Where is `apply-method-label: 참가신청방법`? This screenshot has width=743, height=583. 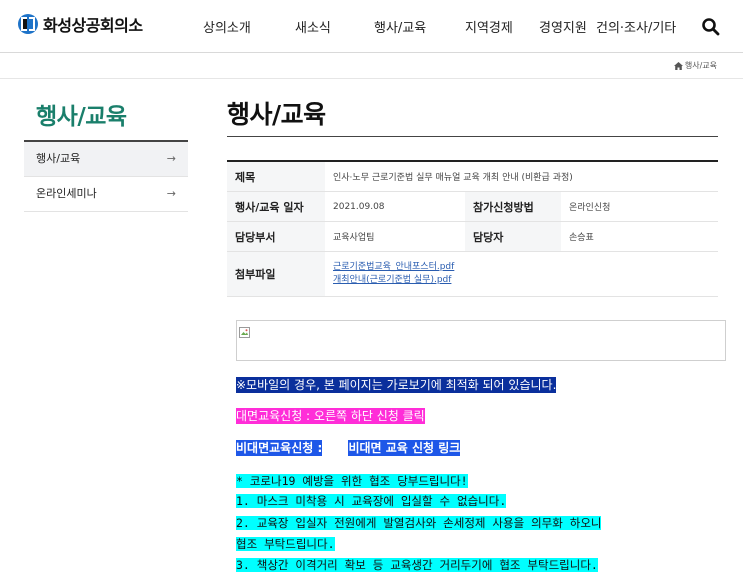
apply-method-label: 참가신청방법 is located at coordinates (513, 206).